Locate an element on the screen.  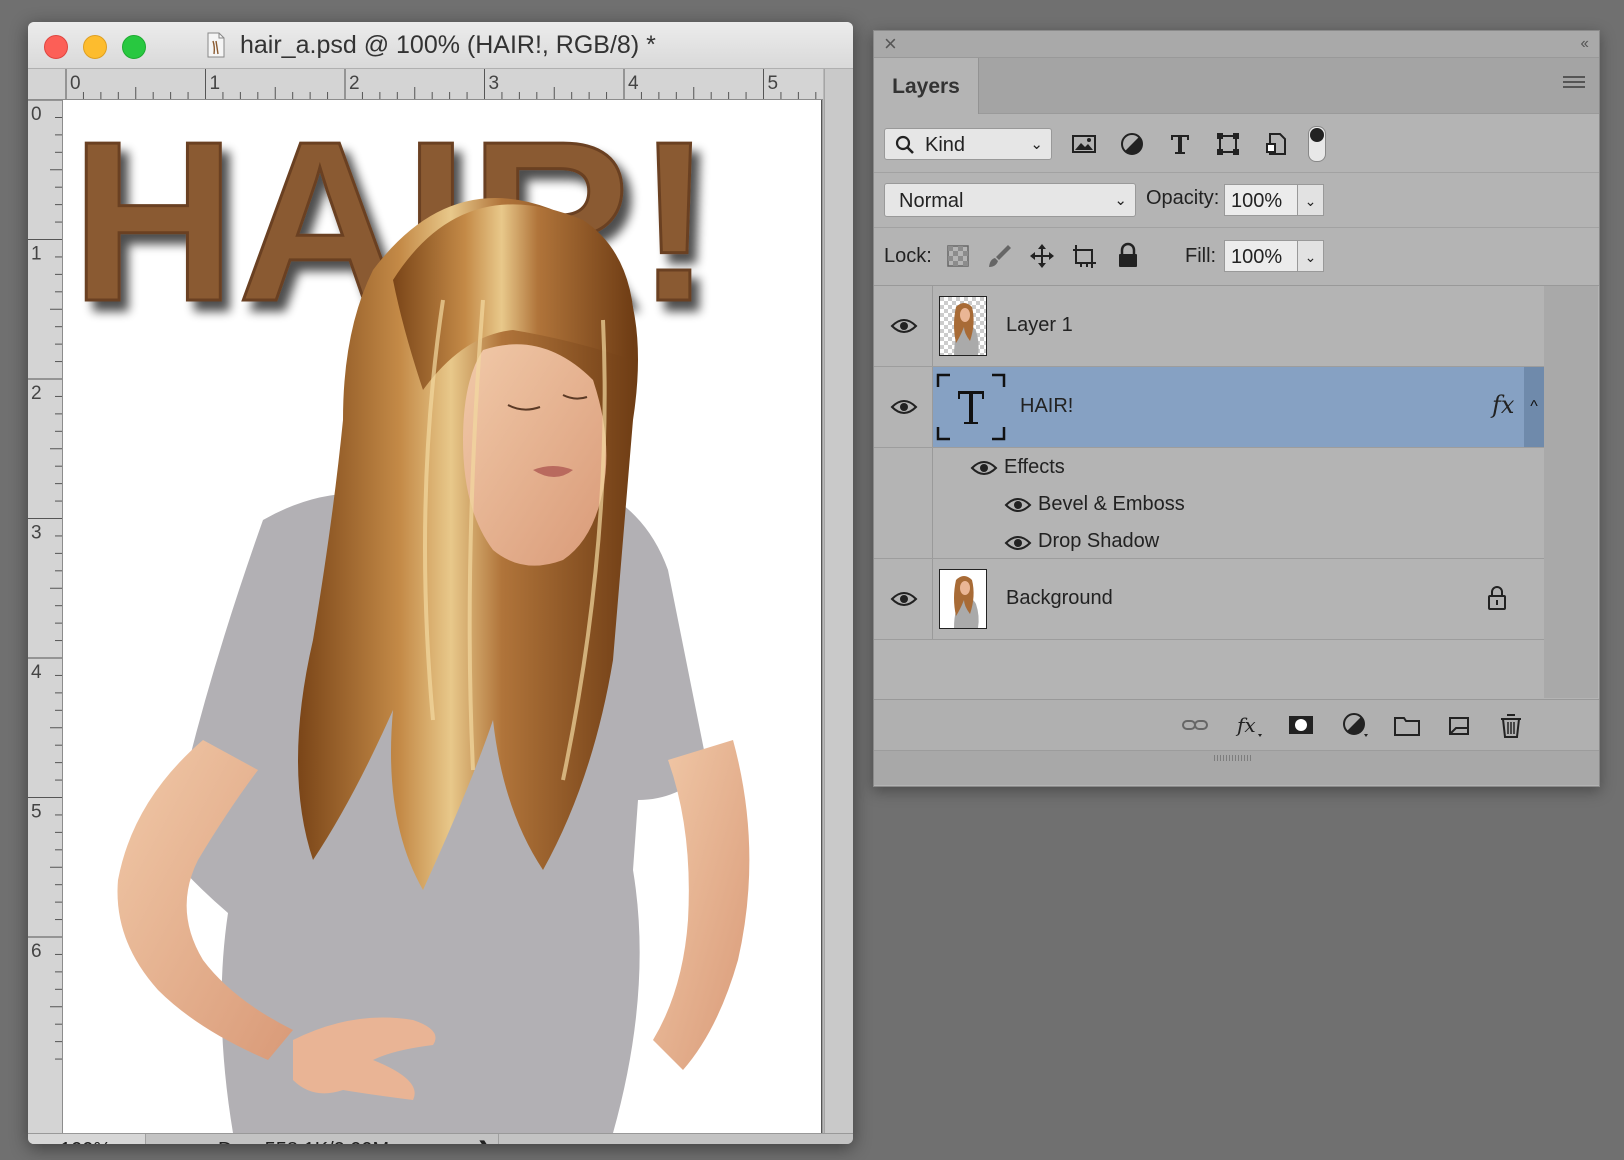
lock-all-icon is located at coordinates (1128, 256).